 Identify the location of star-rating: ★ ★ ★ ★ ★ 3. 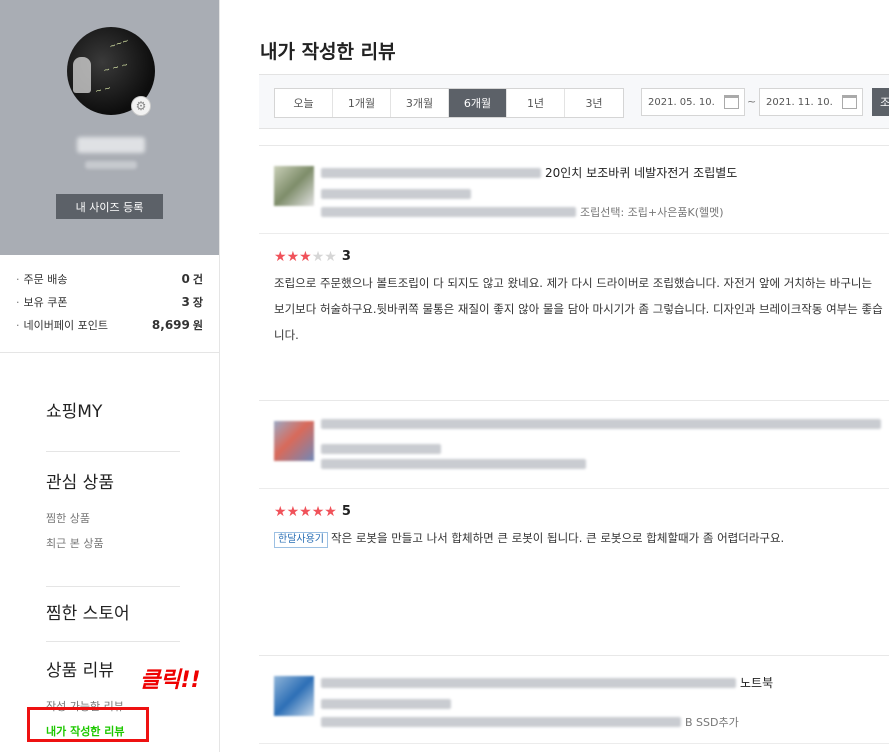
(312, 256).